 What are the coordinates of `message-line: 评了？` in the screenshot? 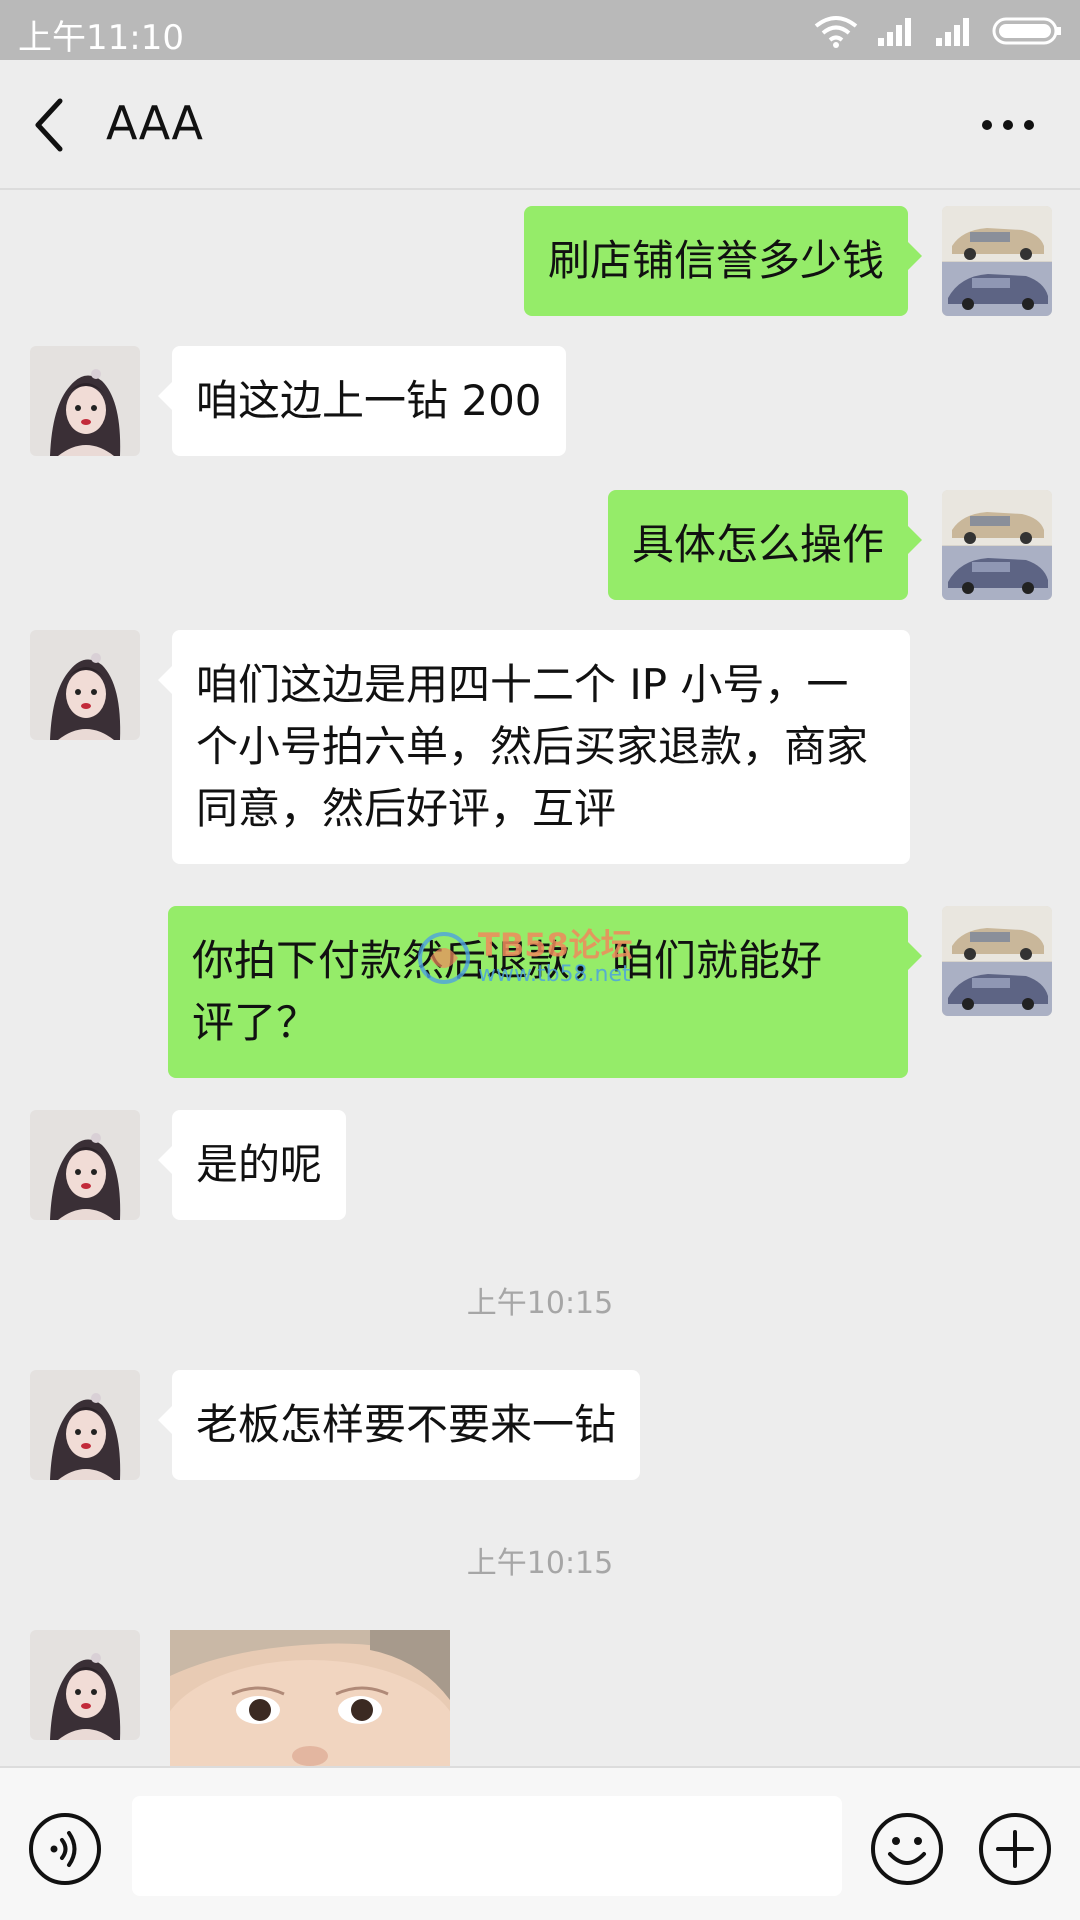 It's located at (255, 1022).